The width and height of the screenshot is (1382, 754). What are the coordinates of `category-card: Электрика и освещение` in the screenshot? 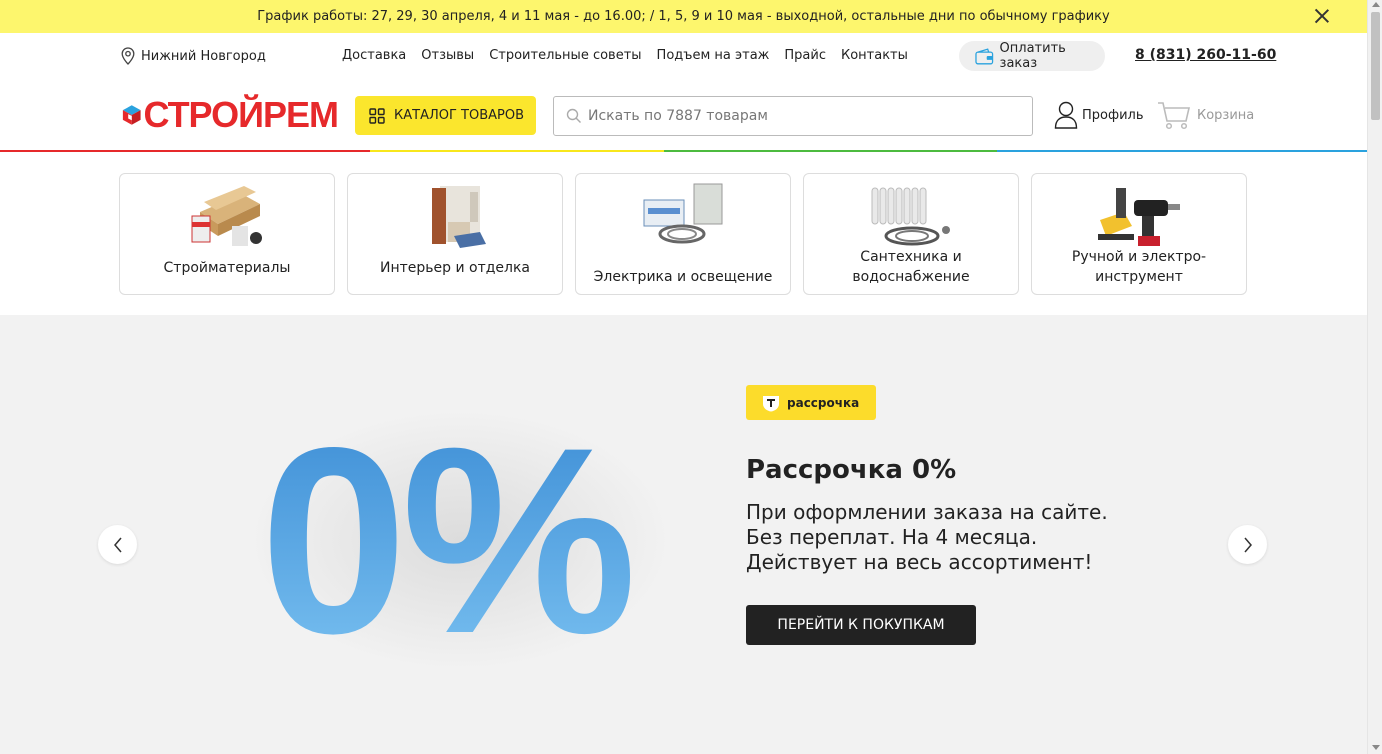 It's located at (683, 234).